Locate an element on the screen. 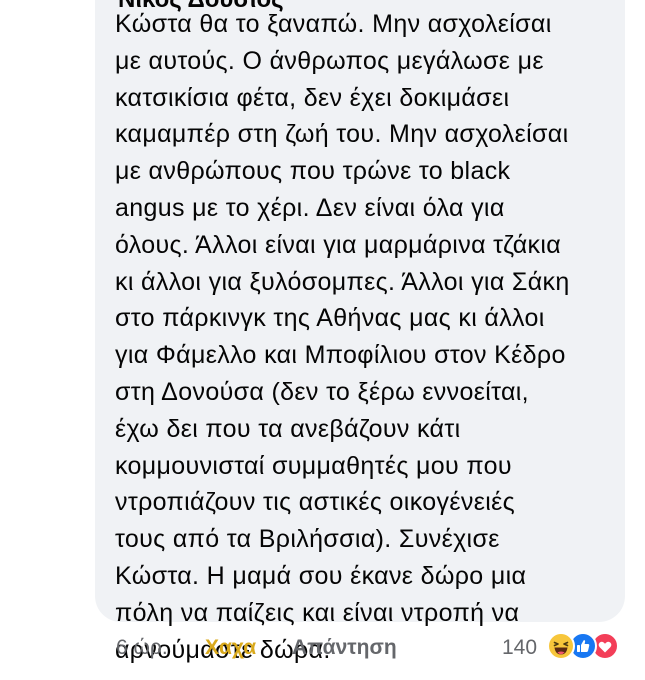  comment-actions: 6 ώρ. Χαχα Απάντηση 140 is located at coordinates (322, 648).